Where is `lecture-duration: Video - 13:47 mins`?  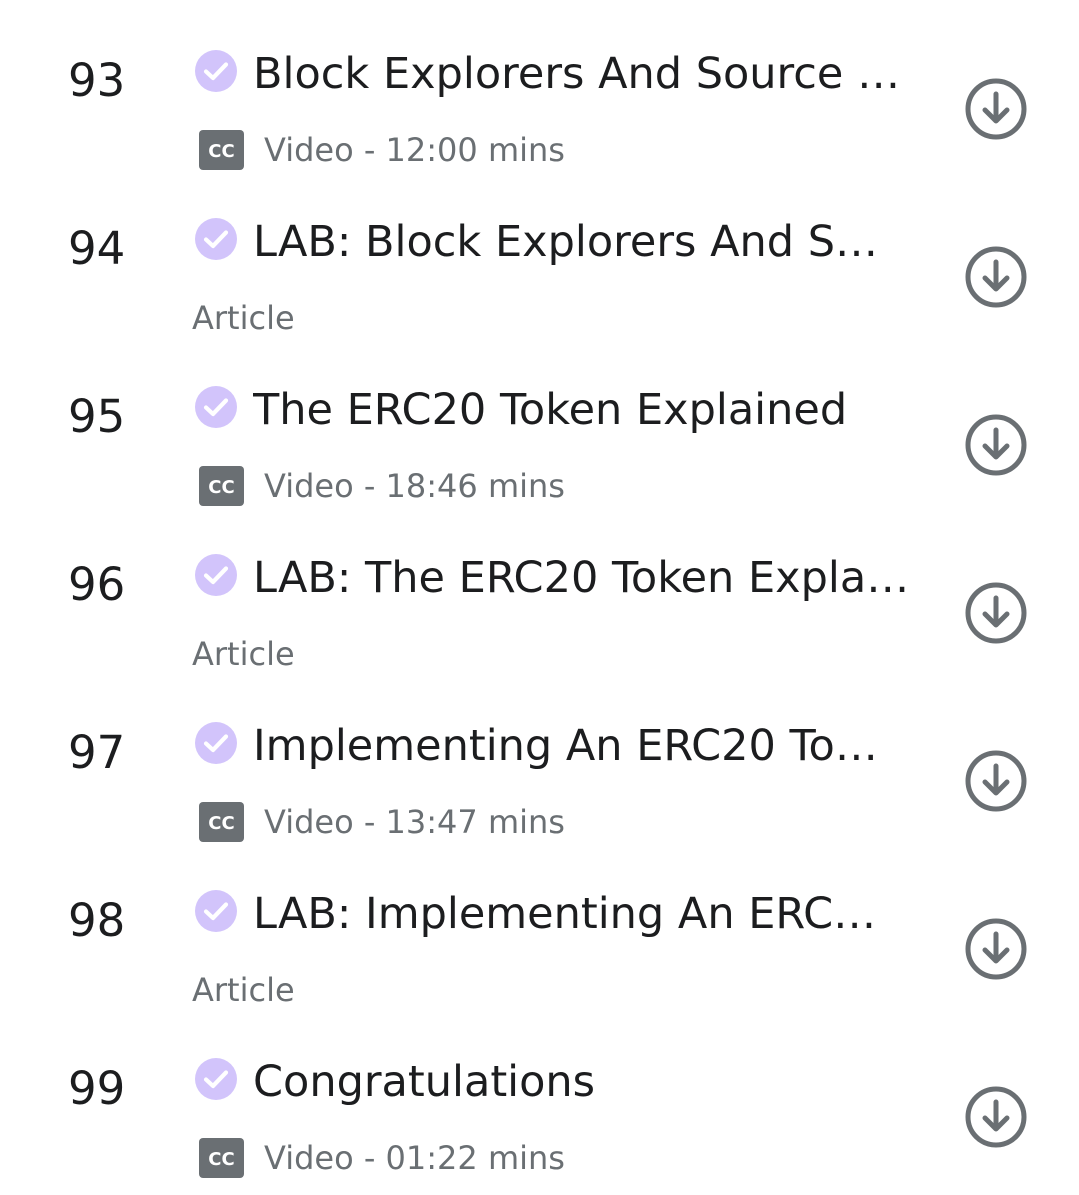 lecture-duration: Video - 13:47 mins is located at coordinates (414, 822).